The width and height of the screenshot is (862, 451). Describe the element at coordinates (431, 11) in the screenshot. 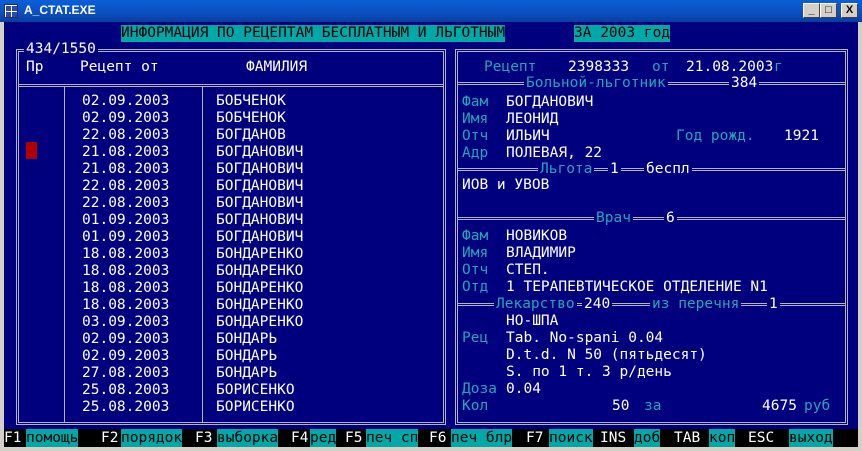

I see `title-bar: A_CTAT.EXE _ □ X` at that location.